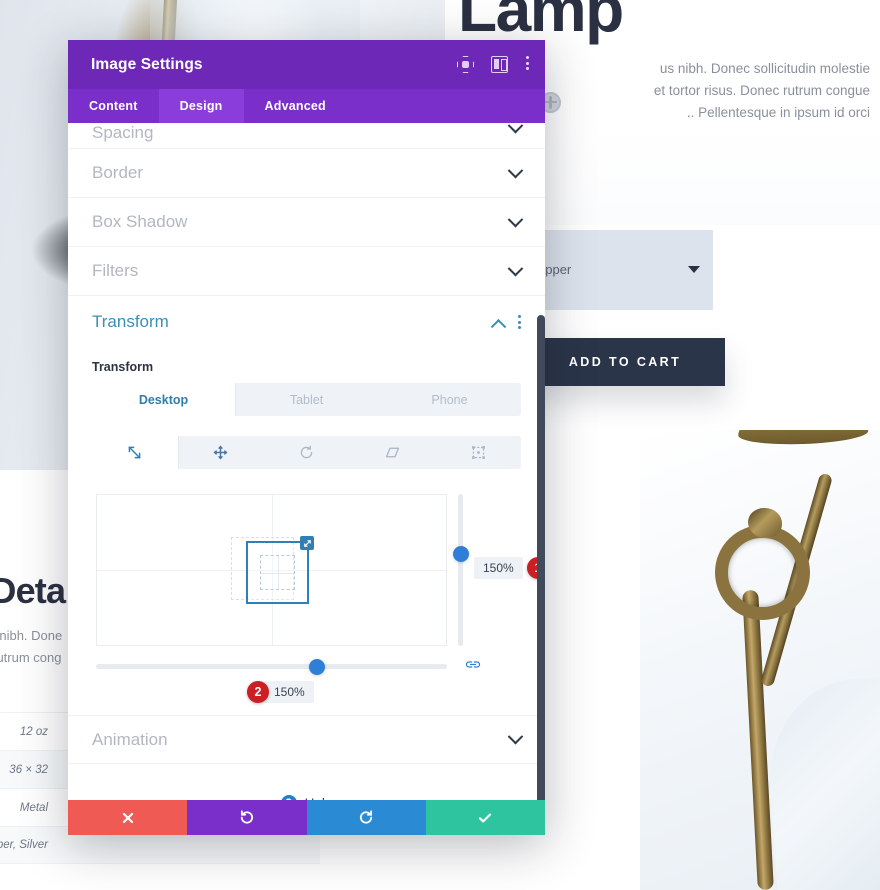 The image size is (880, 890). Describe the element at coordinates (765, 523) in the screenshot. I see `lamp-knot` at that location.